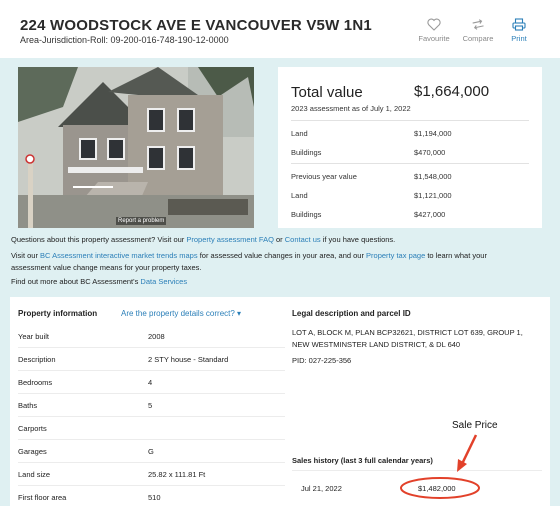 This screenshot has height=506, width=560. Describe the element at coordinates (462, 465) in the screenshot. I see `arrow-head` at that location.